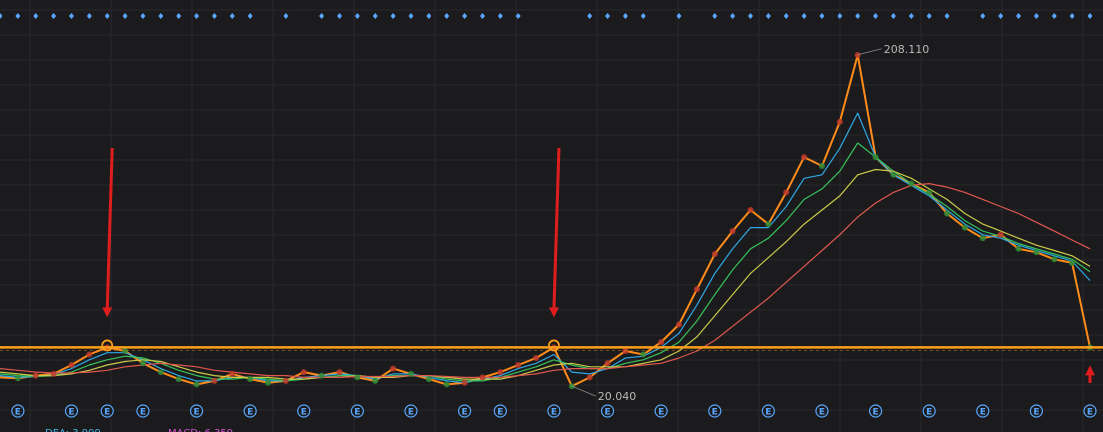  I want to click on annotation-label: 20.040, so click(617, 396).